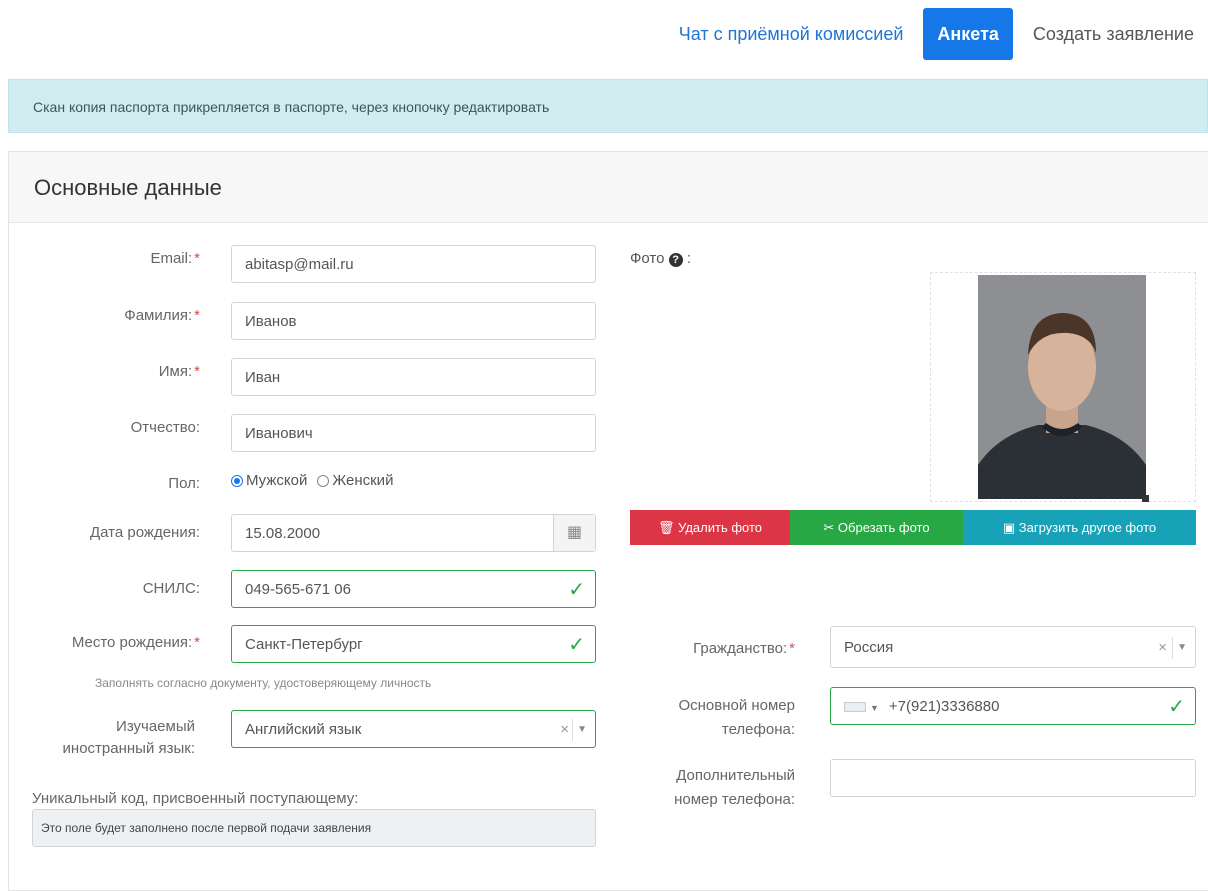 Image resolution: width=1208 pixels, height=891 pixels. Describe the element at coordinates (135, 642) in the screenshot. I see `birthplace-label: Место рождения: *` at that location.